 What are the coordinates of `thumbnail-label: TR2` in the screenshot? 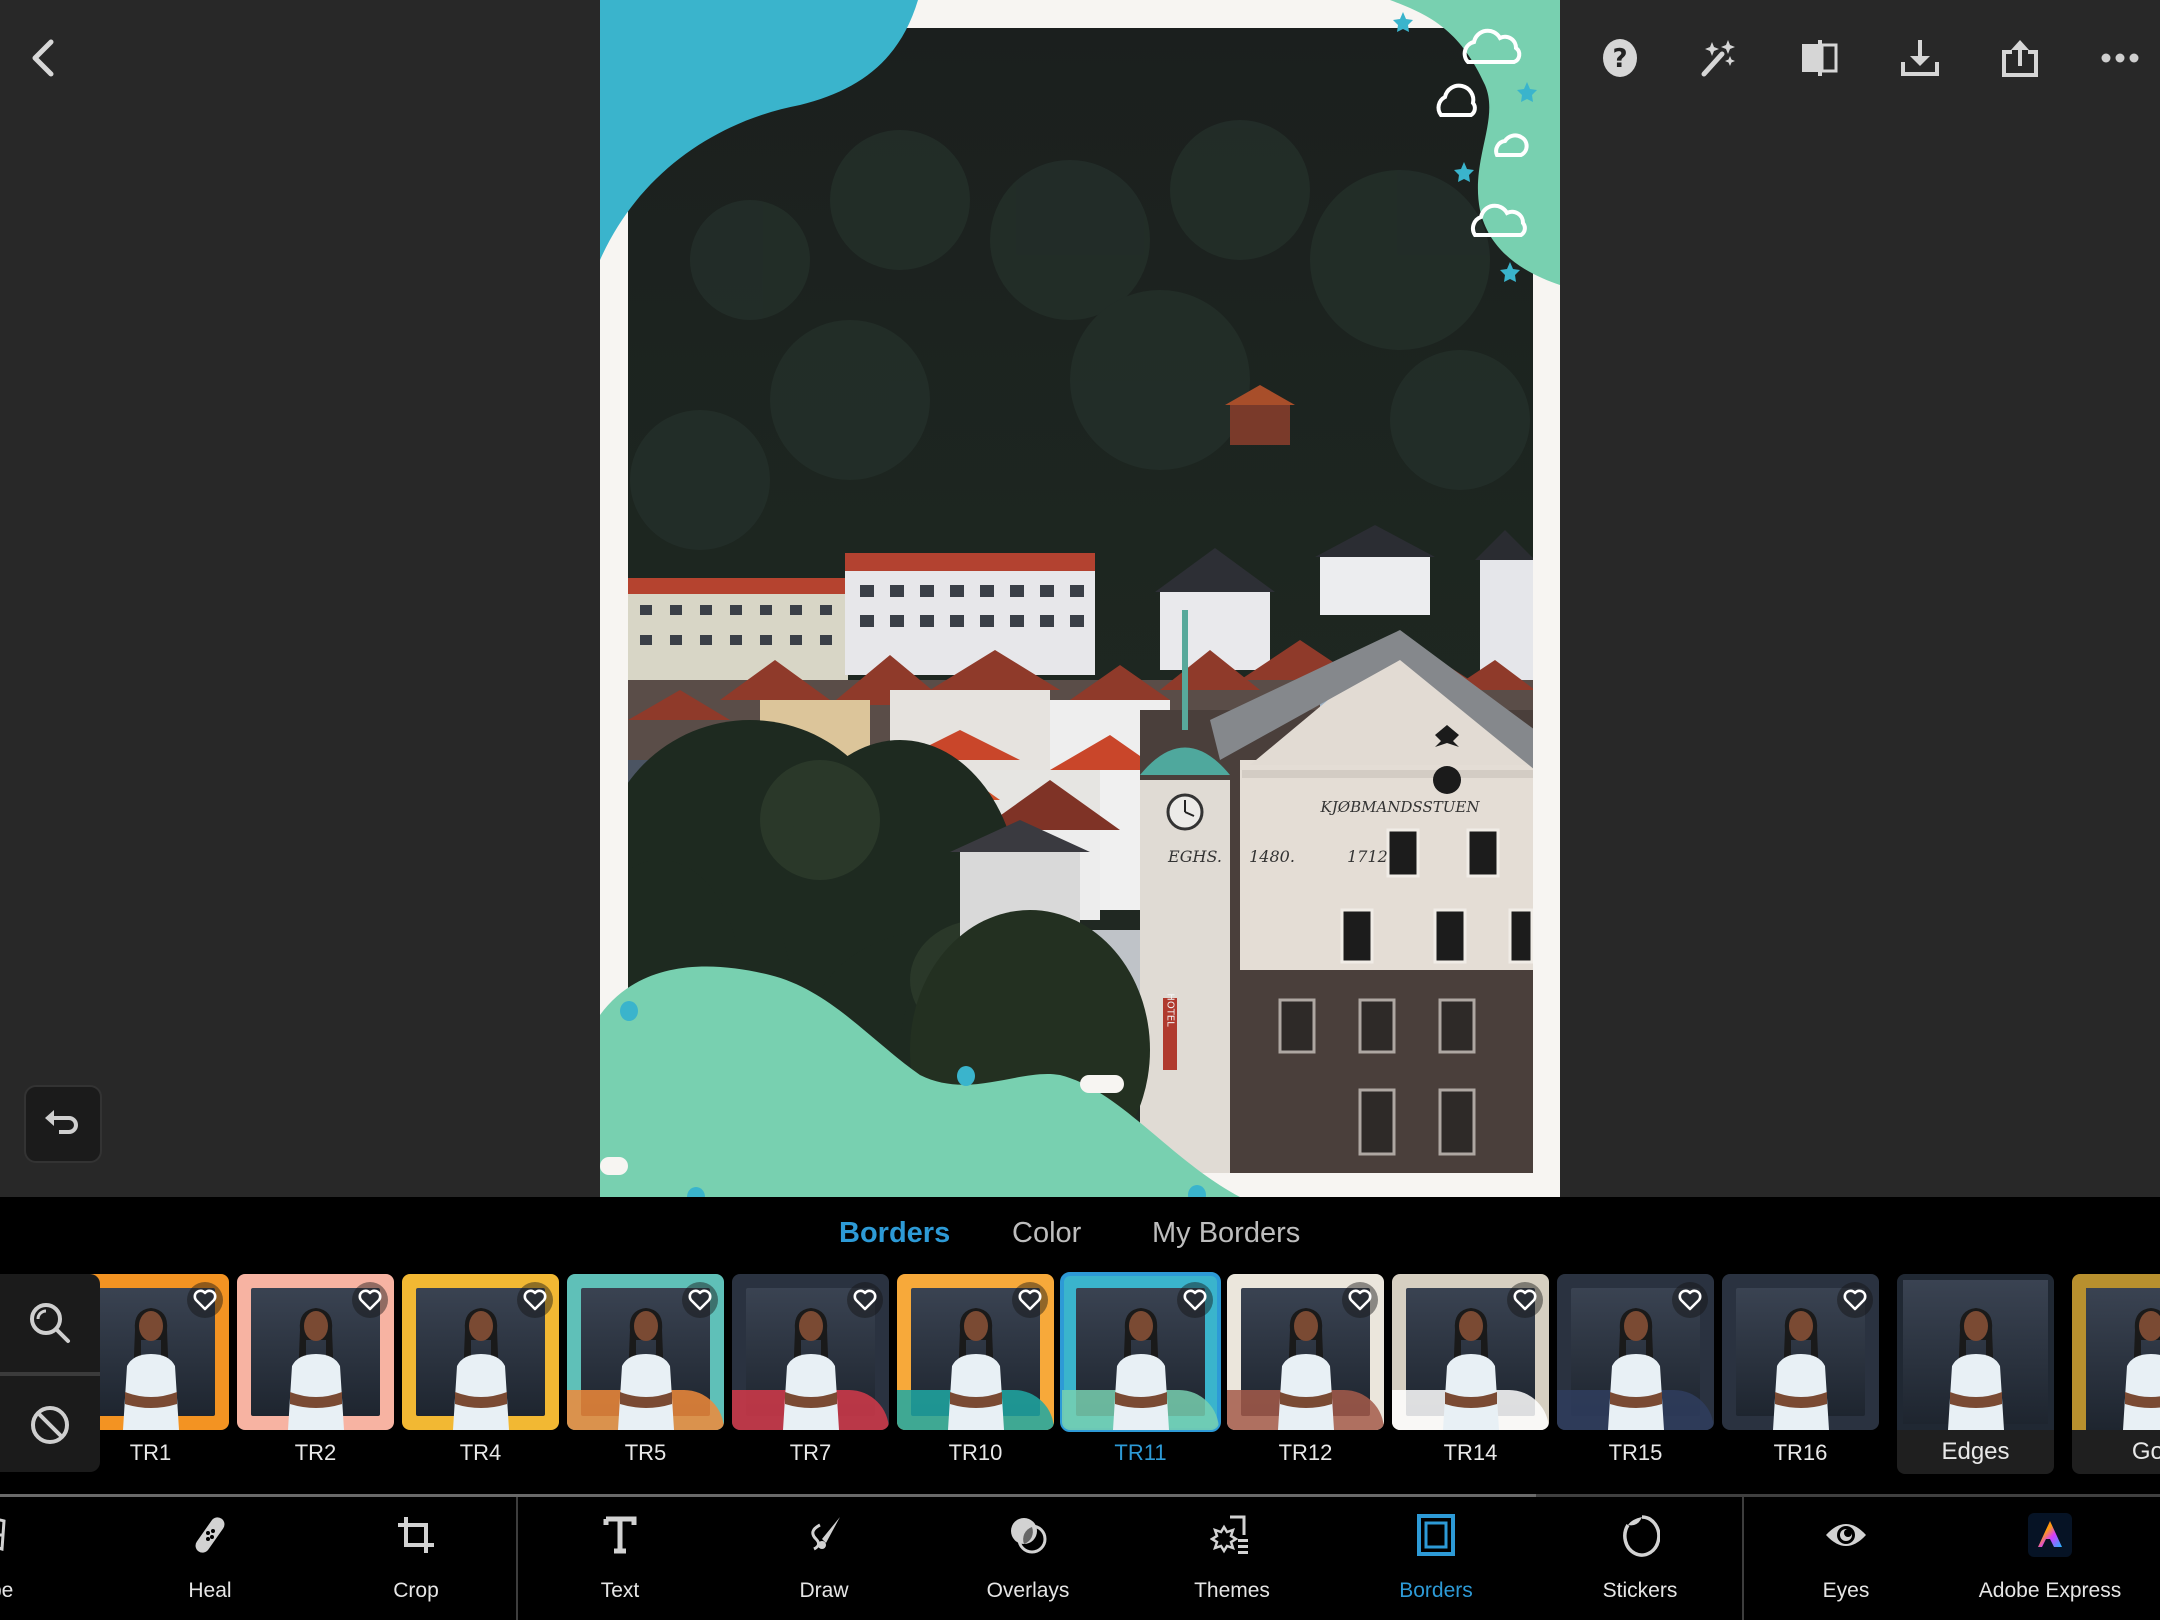 It's located at (315, 1452).